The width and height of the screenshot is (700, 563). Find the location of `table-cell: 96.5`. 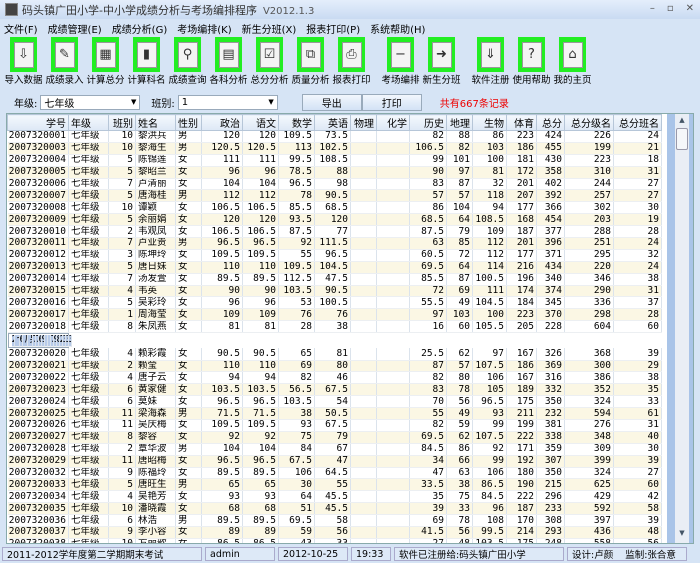

table-cell: 96.5 is located at coordinates (260, 243).